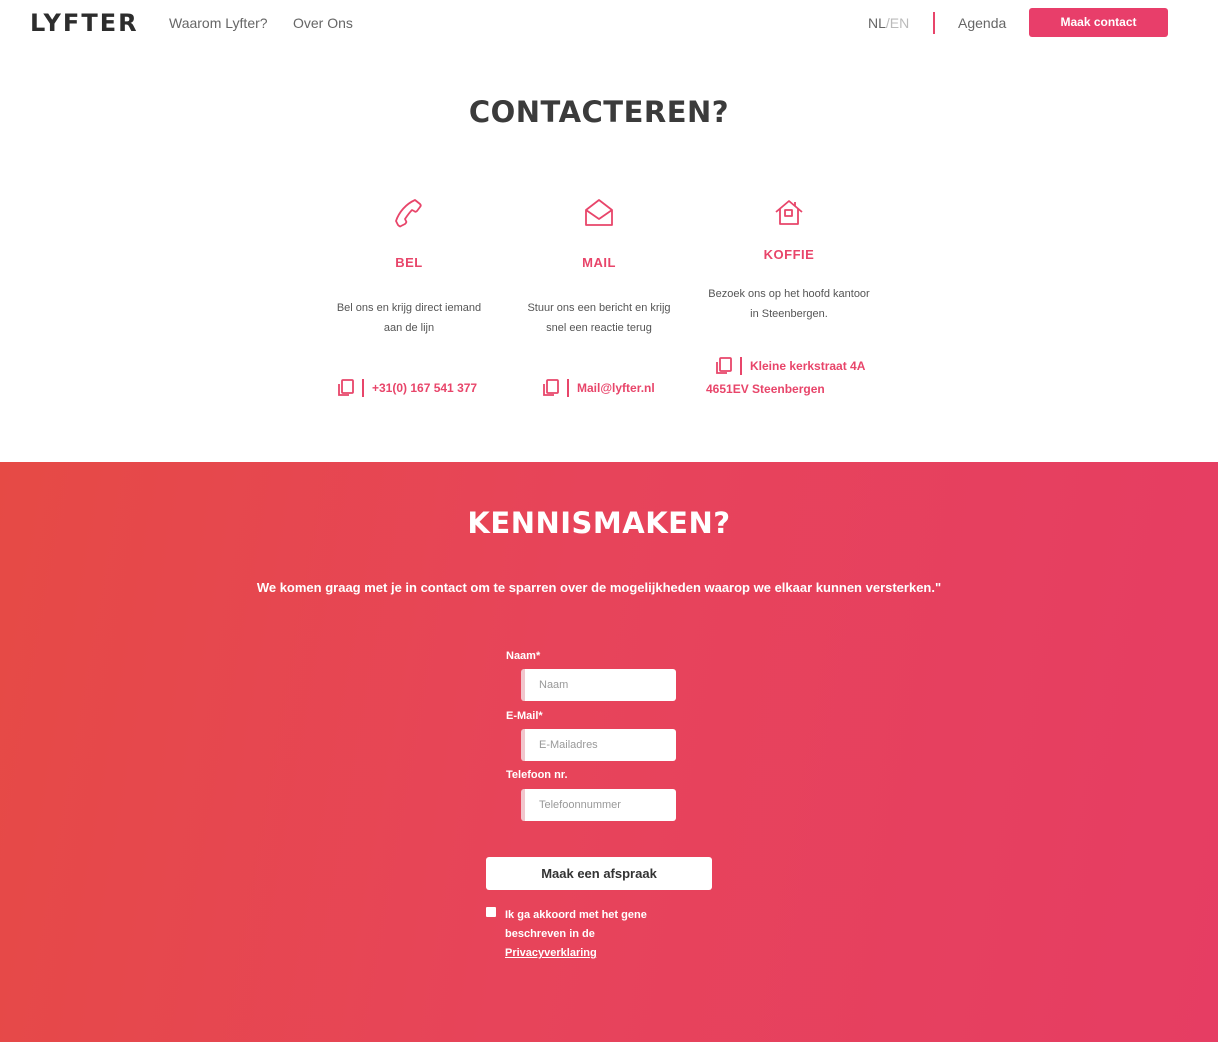 This screenshot has height=1042, width=1218. I want to click on nav-link-agenda: Agenda, so click(982, 23).